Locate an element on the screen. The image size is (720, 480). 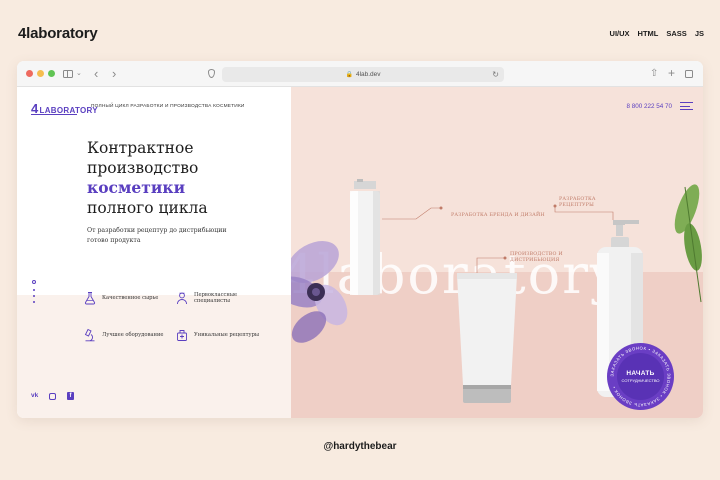
close-window-button is located at coordinates (29, 73).